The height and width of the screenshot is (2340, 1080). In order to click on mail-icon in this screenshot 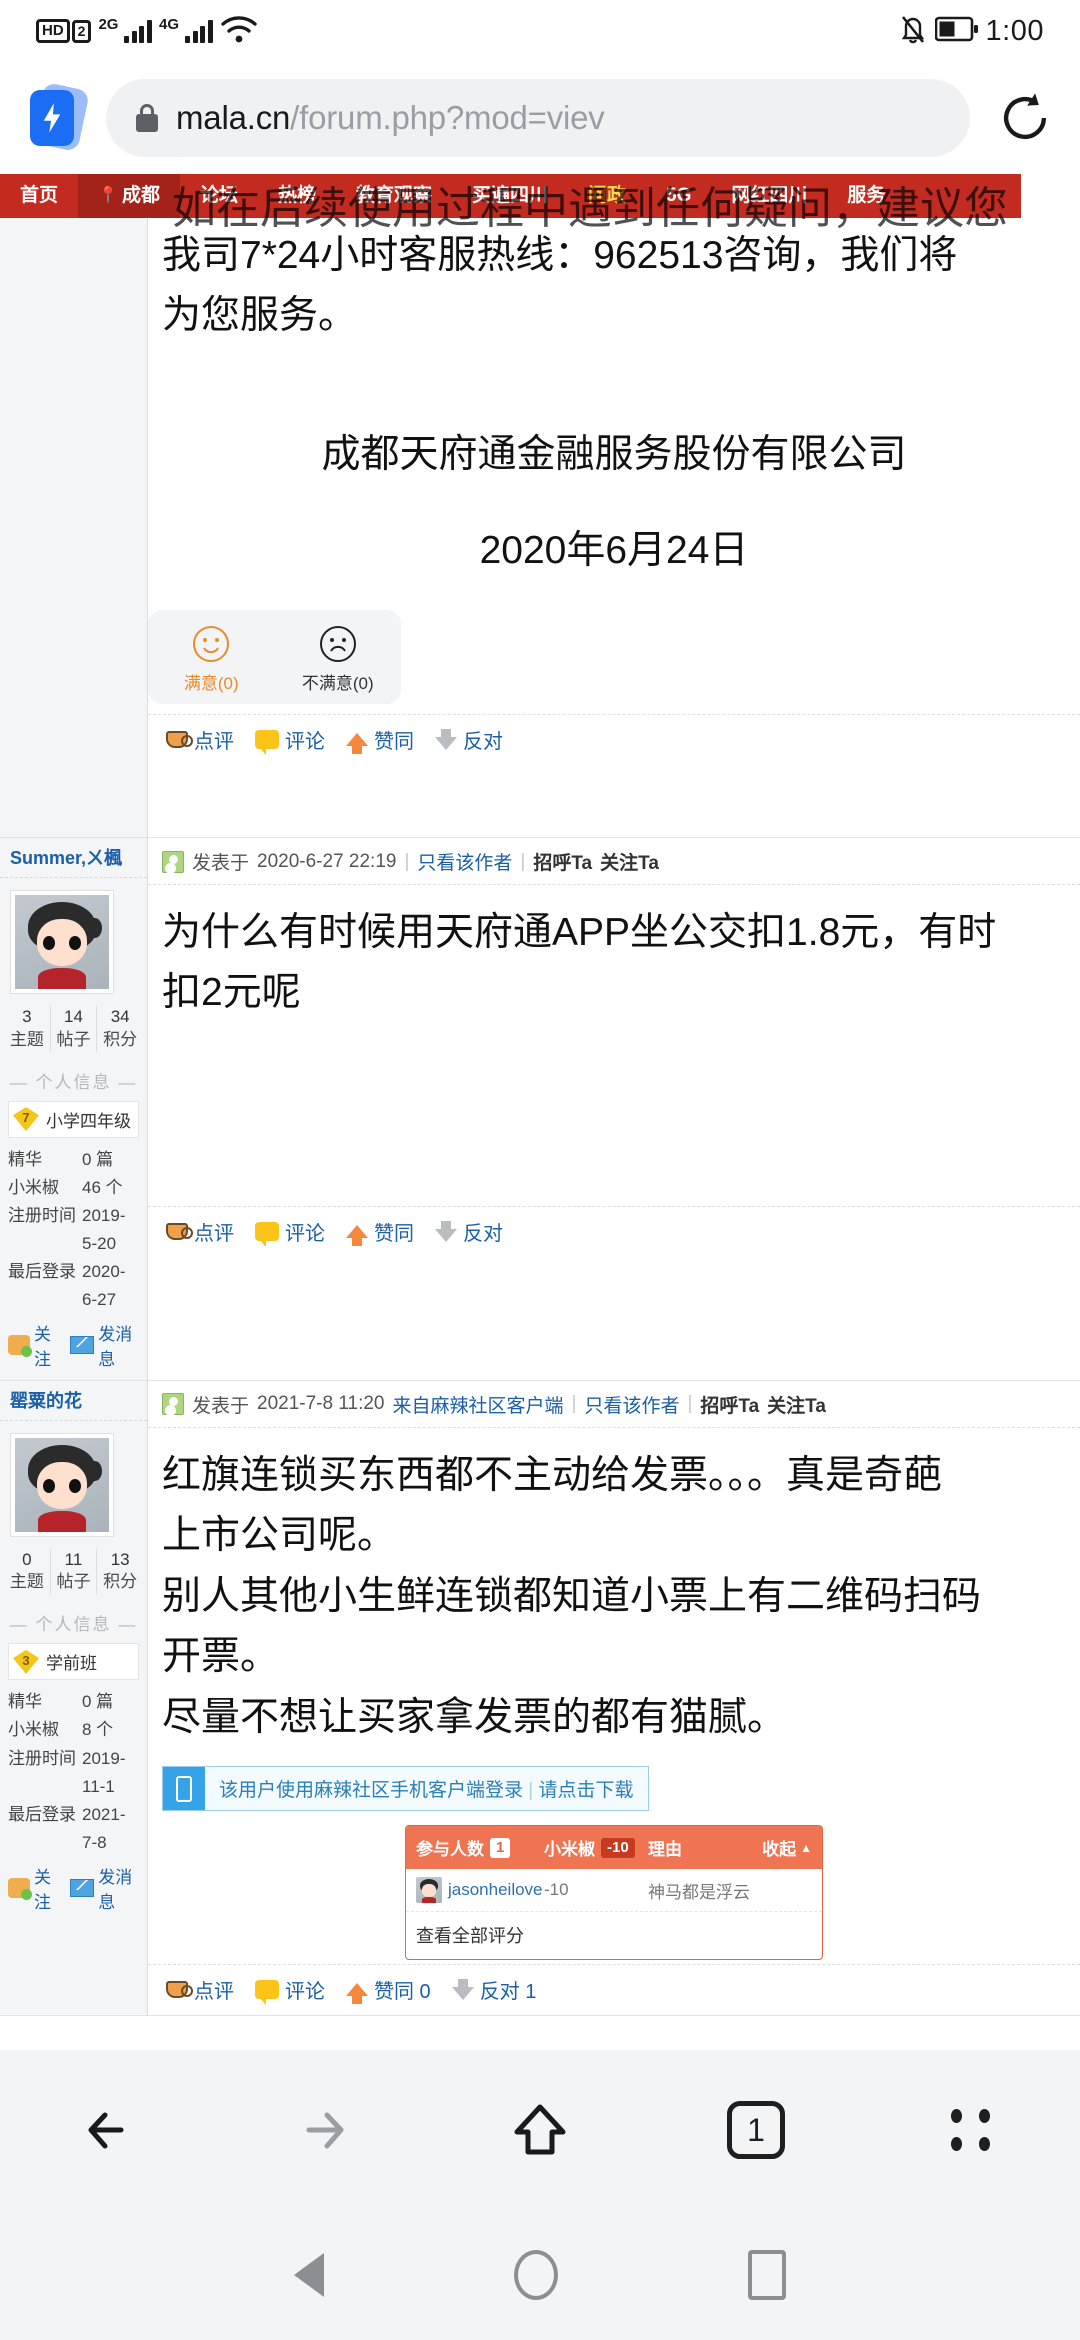, I will do `click(82, 1887)`.